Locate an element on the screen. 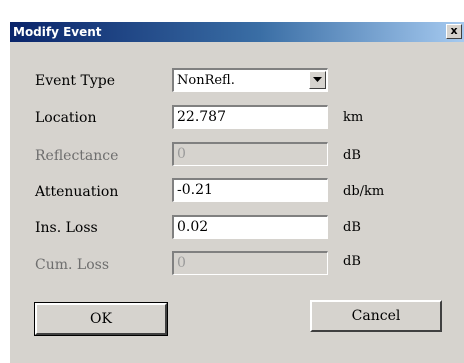  chevron-down-icon is located at coordinates (317, 79).